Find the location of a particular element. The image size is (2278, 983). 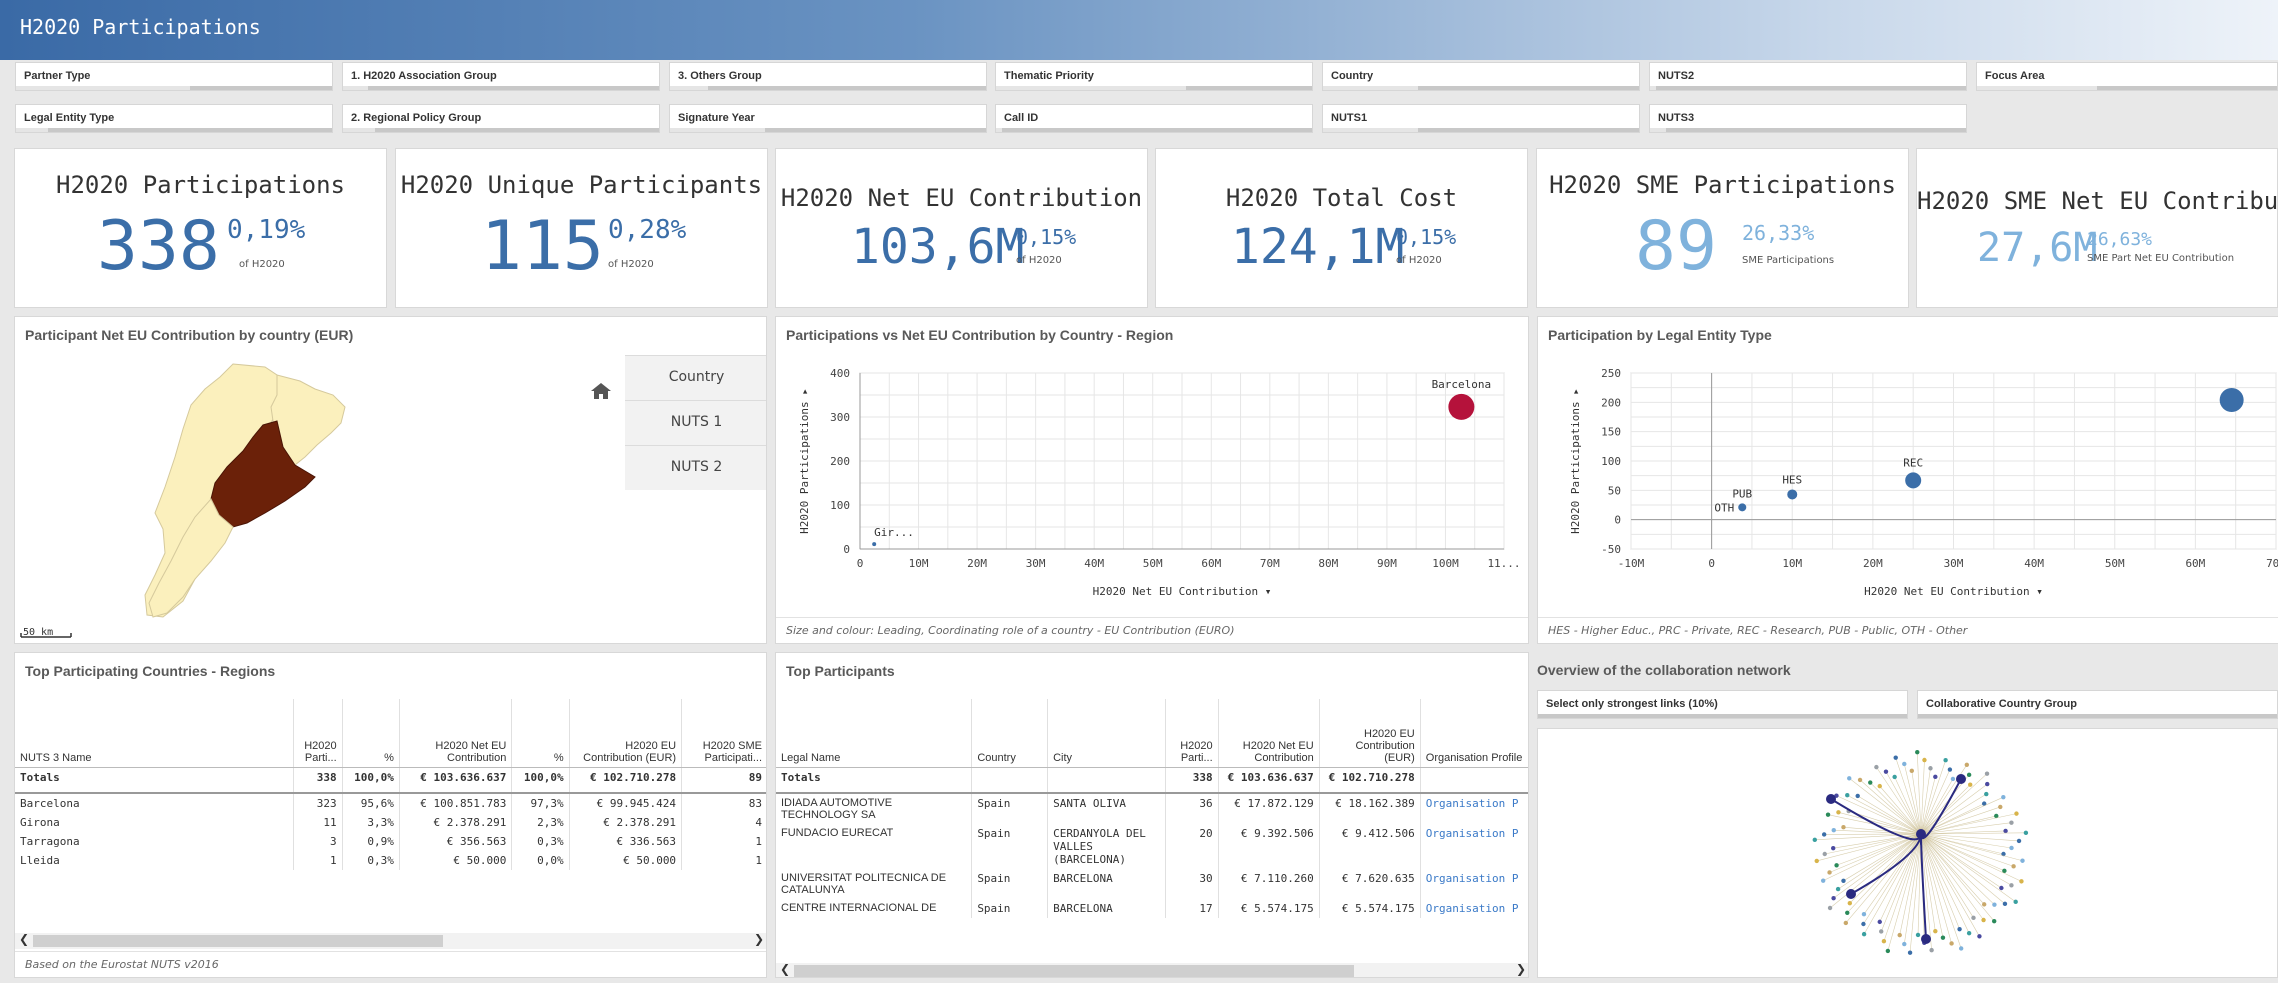

column-header: Country is located at coordinates (1010, 733).